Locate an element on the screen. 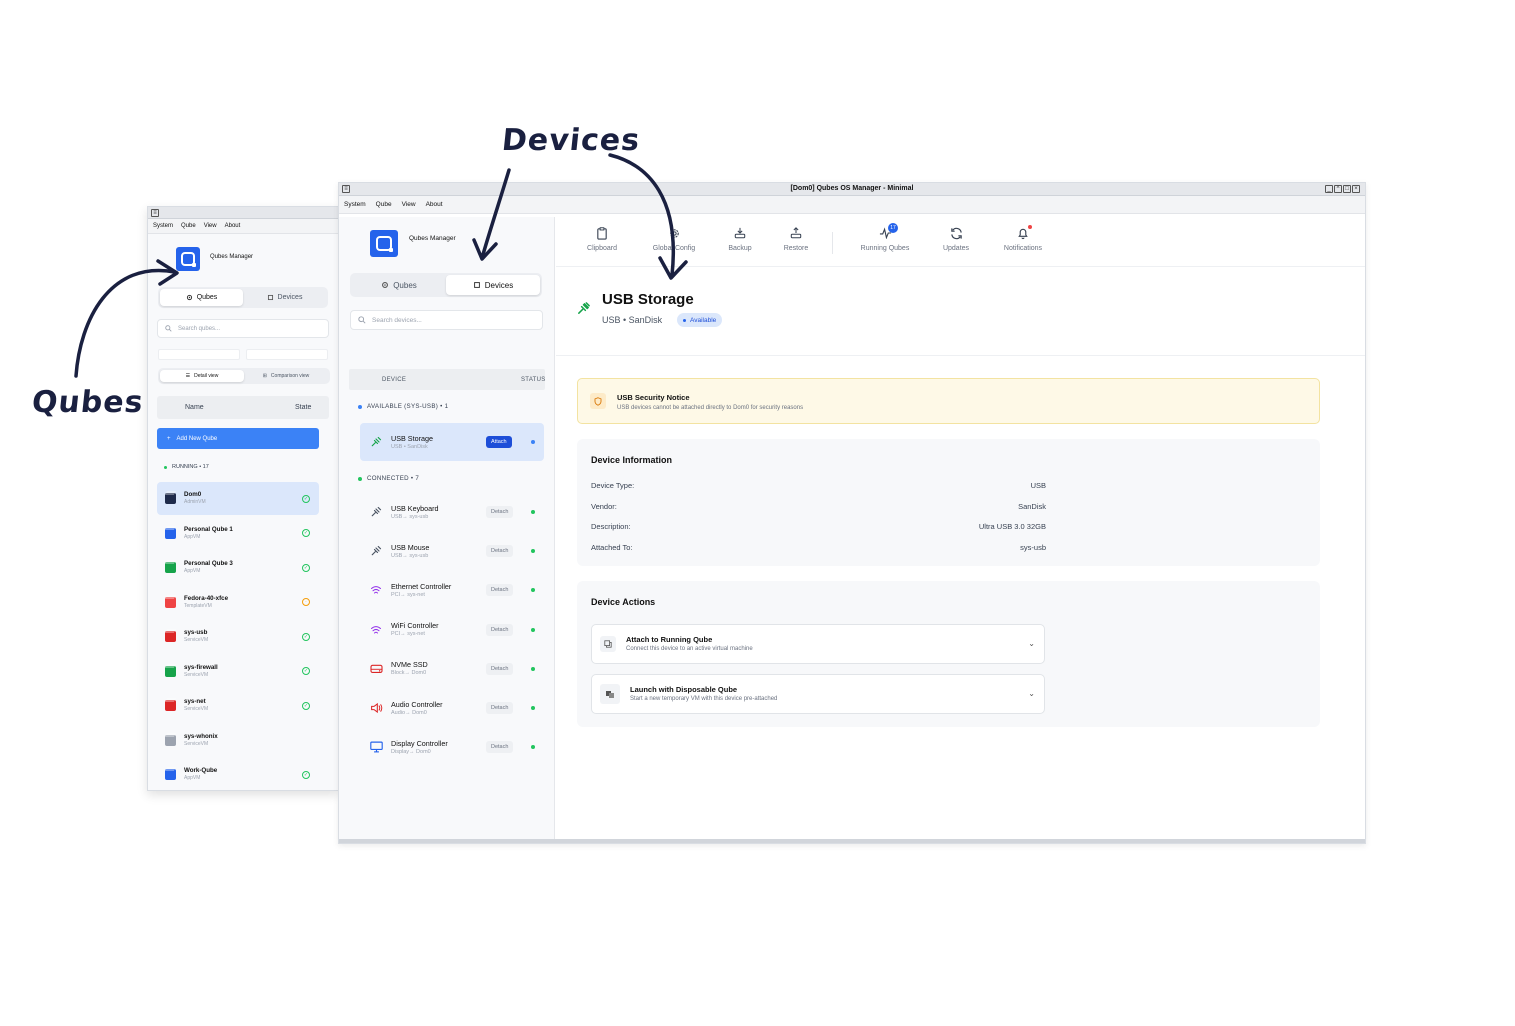 This screenshot has height=1026, width=1515. qube-row: sys-whonix ServiceVM is located at coordinates (238, 740).